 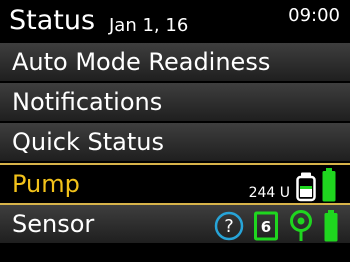 I want to click on pump-status-group: 244 U, so click(x=292, y=187).